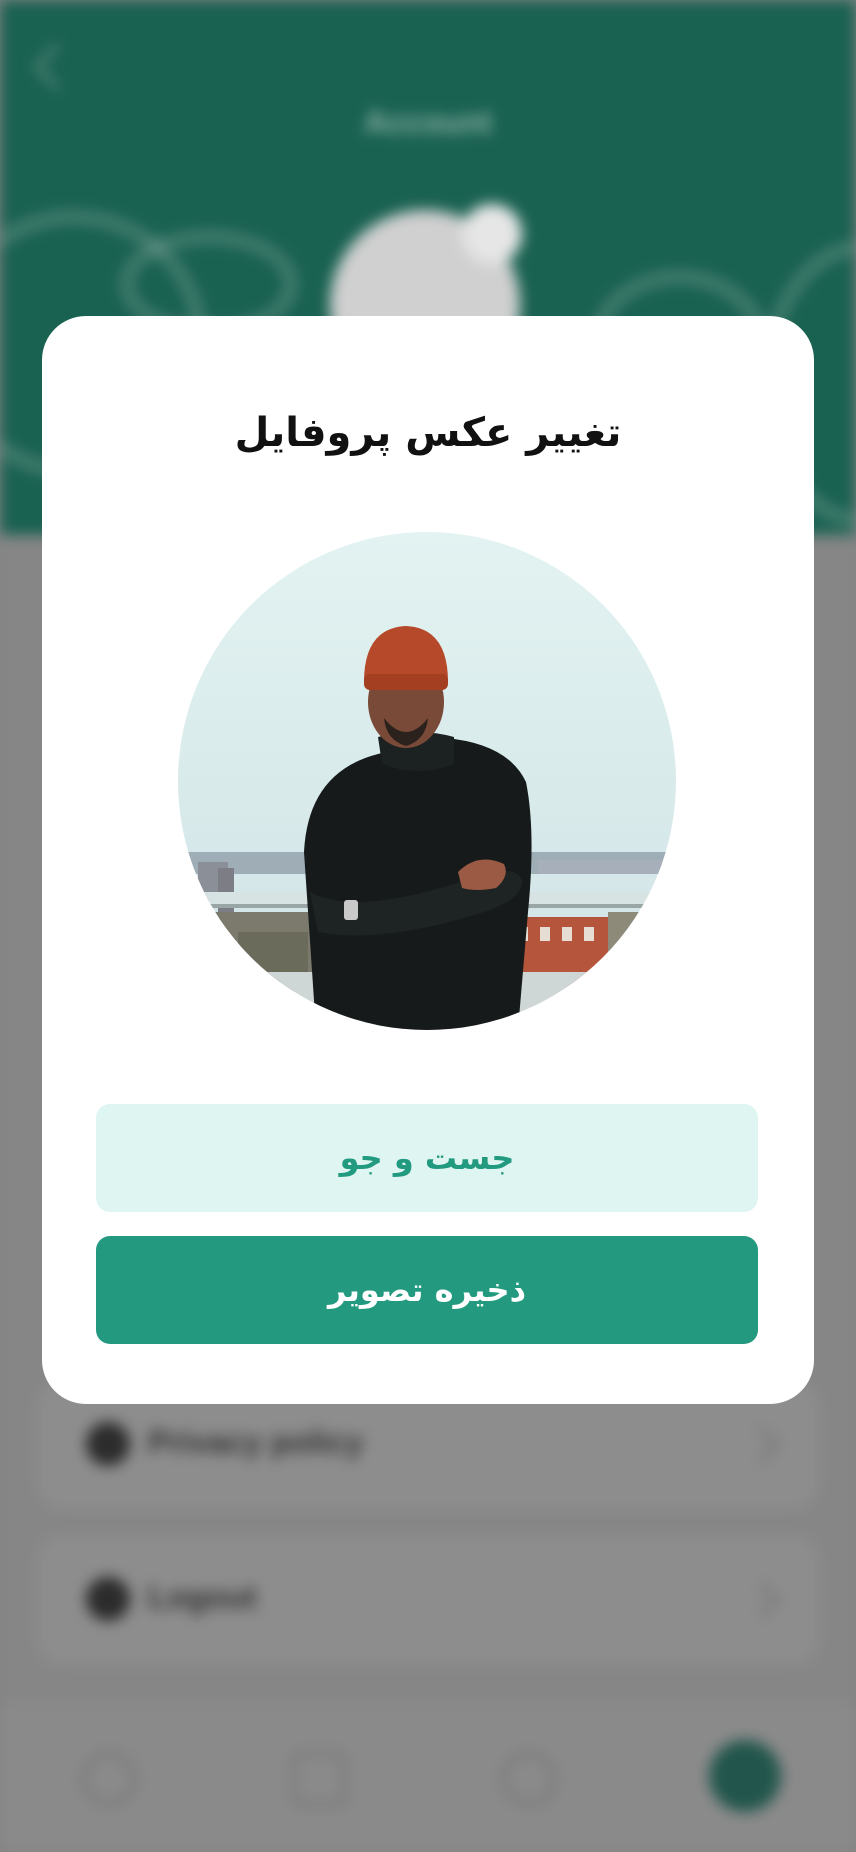 The height and width of the screenshot is (1852, 856). Describe the element at coordinates (427, 1158) in the screenshot. I see `search-photo-button: جست و جو` at that location.